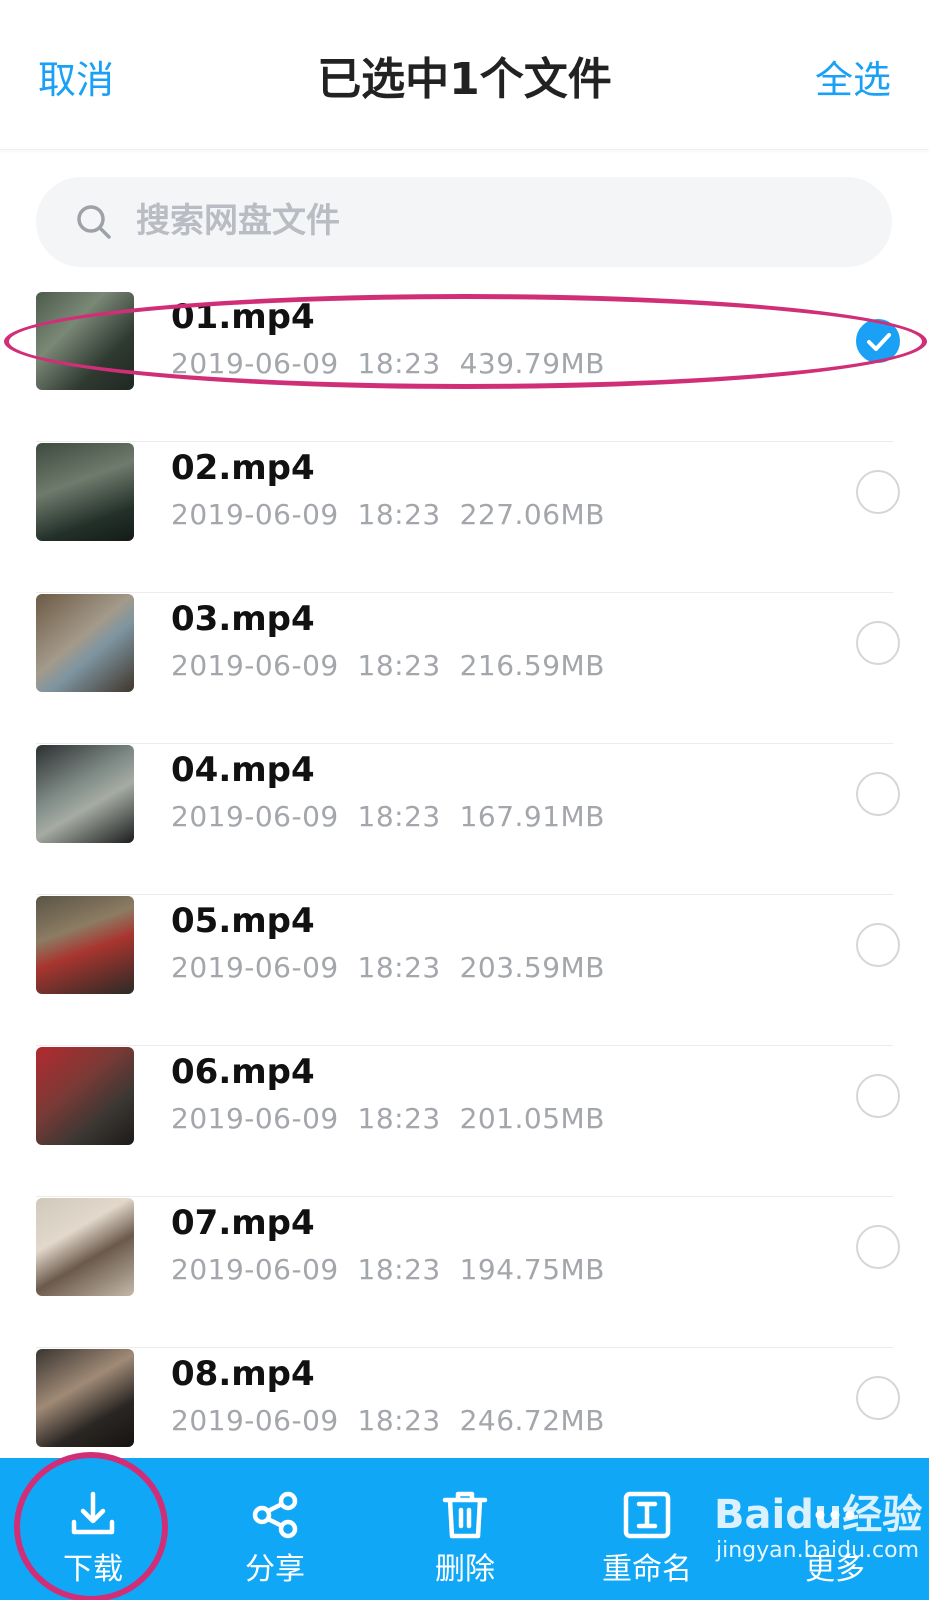 The height and width of the screenshot is (1600, 929). Describe the element at coordinates (464, 79) in the screenshot. I see `page-title: 已选中1个文件` at that location.